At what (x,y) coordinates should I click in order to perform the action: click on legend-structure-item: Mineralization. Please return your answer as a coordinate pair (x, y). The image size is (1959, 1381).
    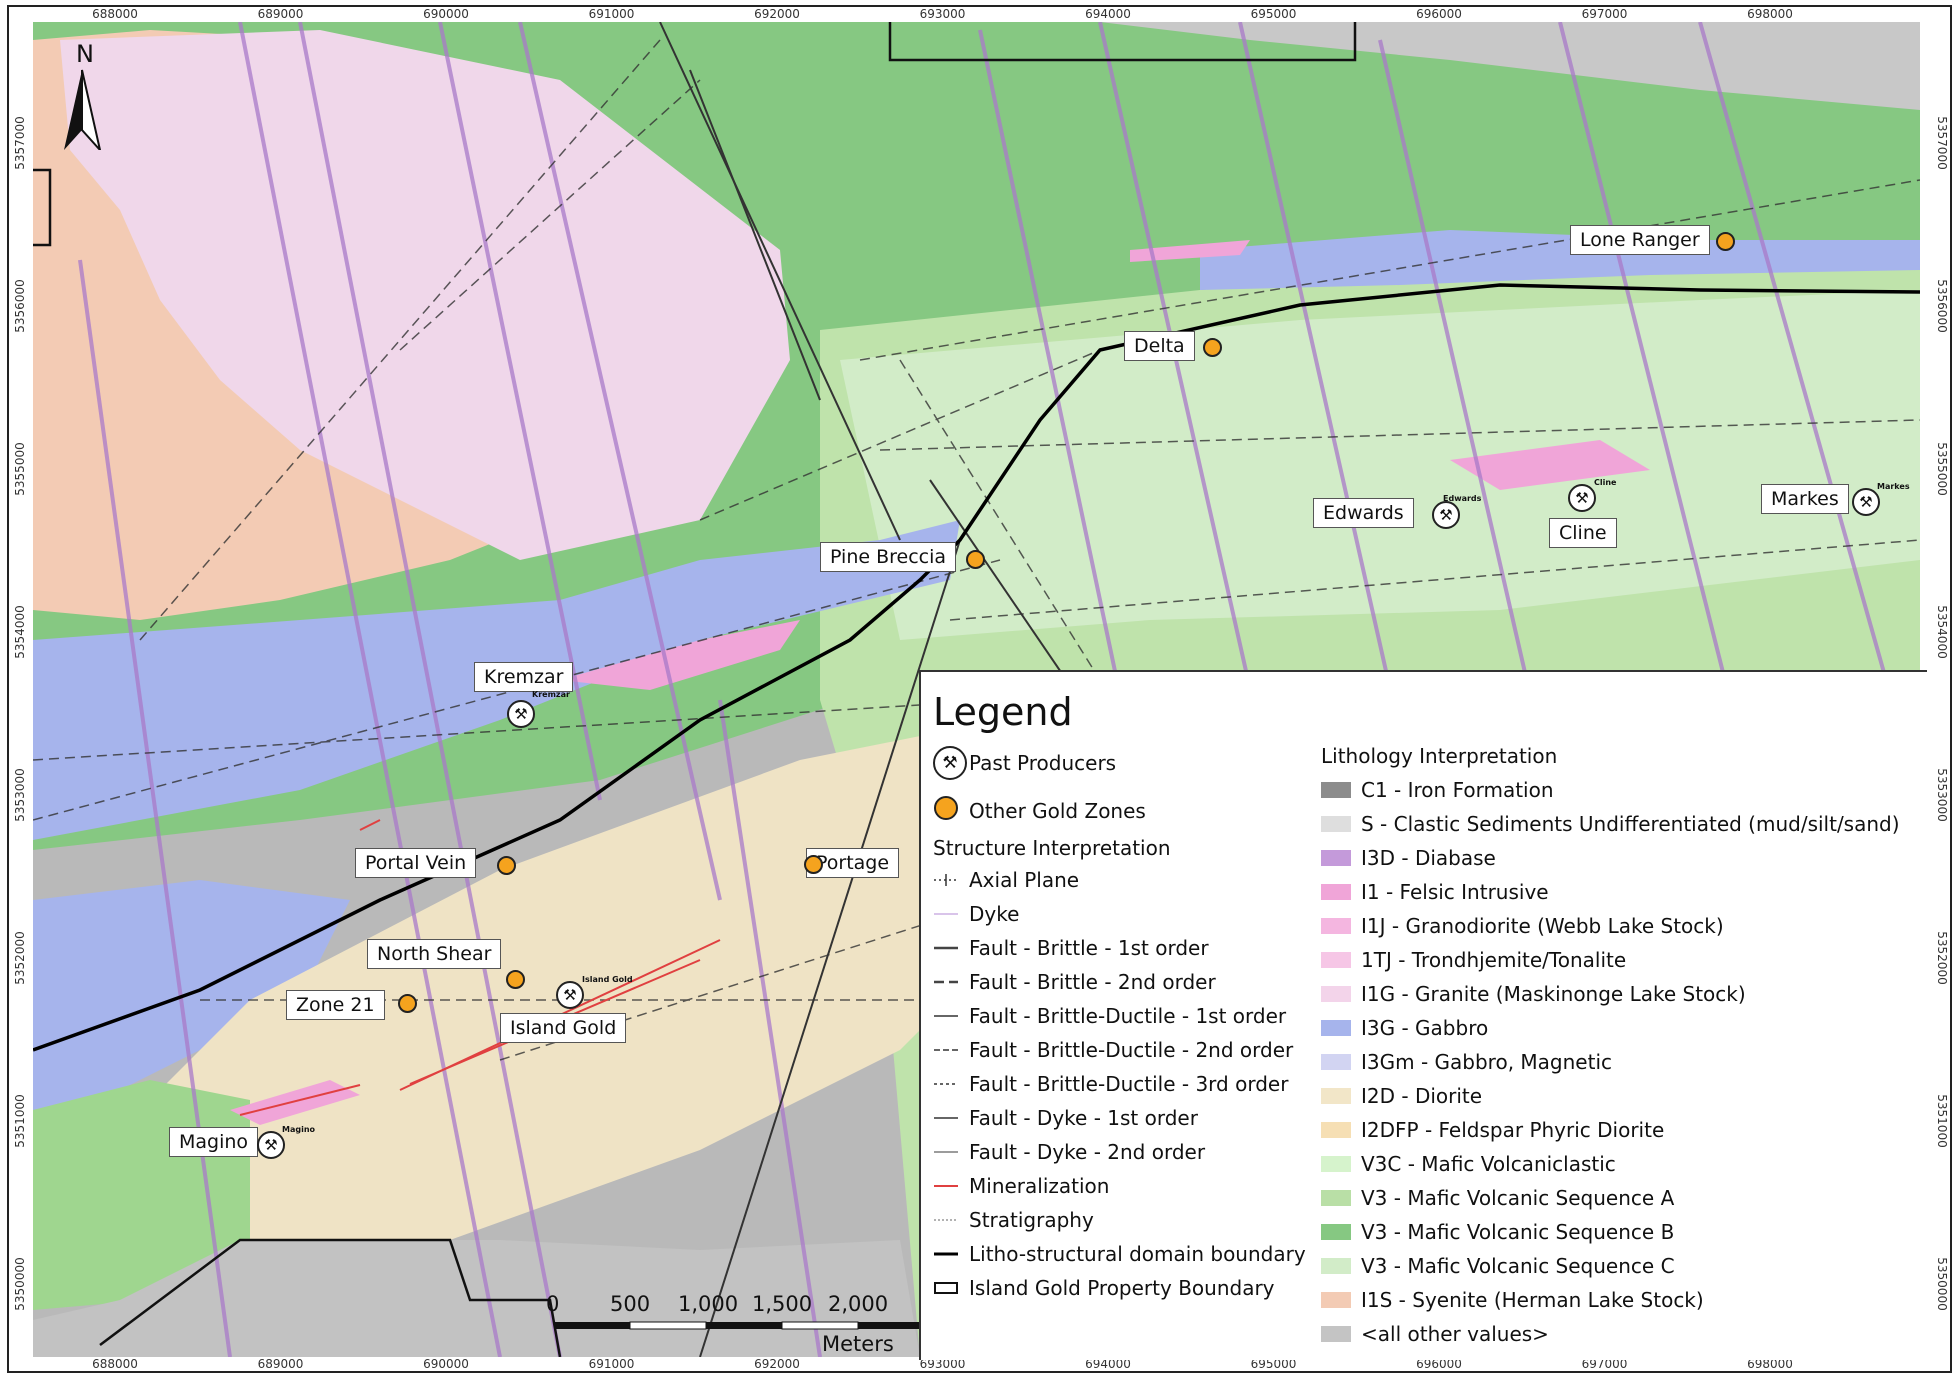
    Looking at the image, I should click on (1021, 1186).